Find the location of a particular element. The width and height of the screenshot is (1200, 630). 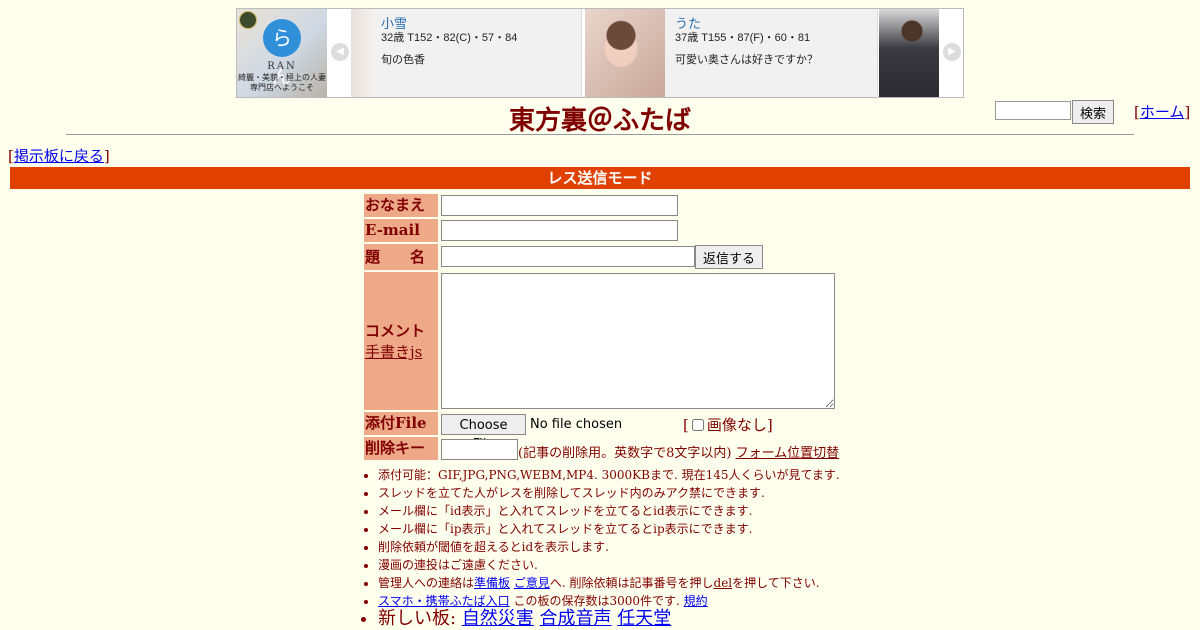

list-item: スレッドを立てた人がレスを削除してスレッド内のみアク禁にできます. is located at coordinates (609, 493).